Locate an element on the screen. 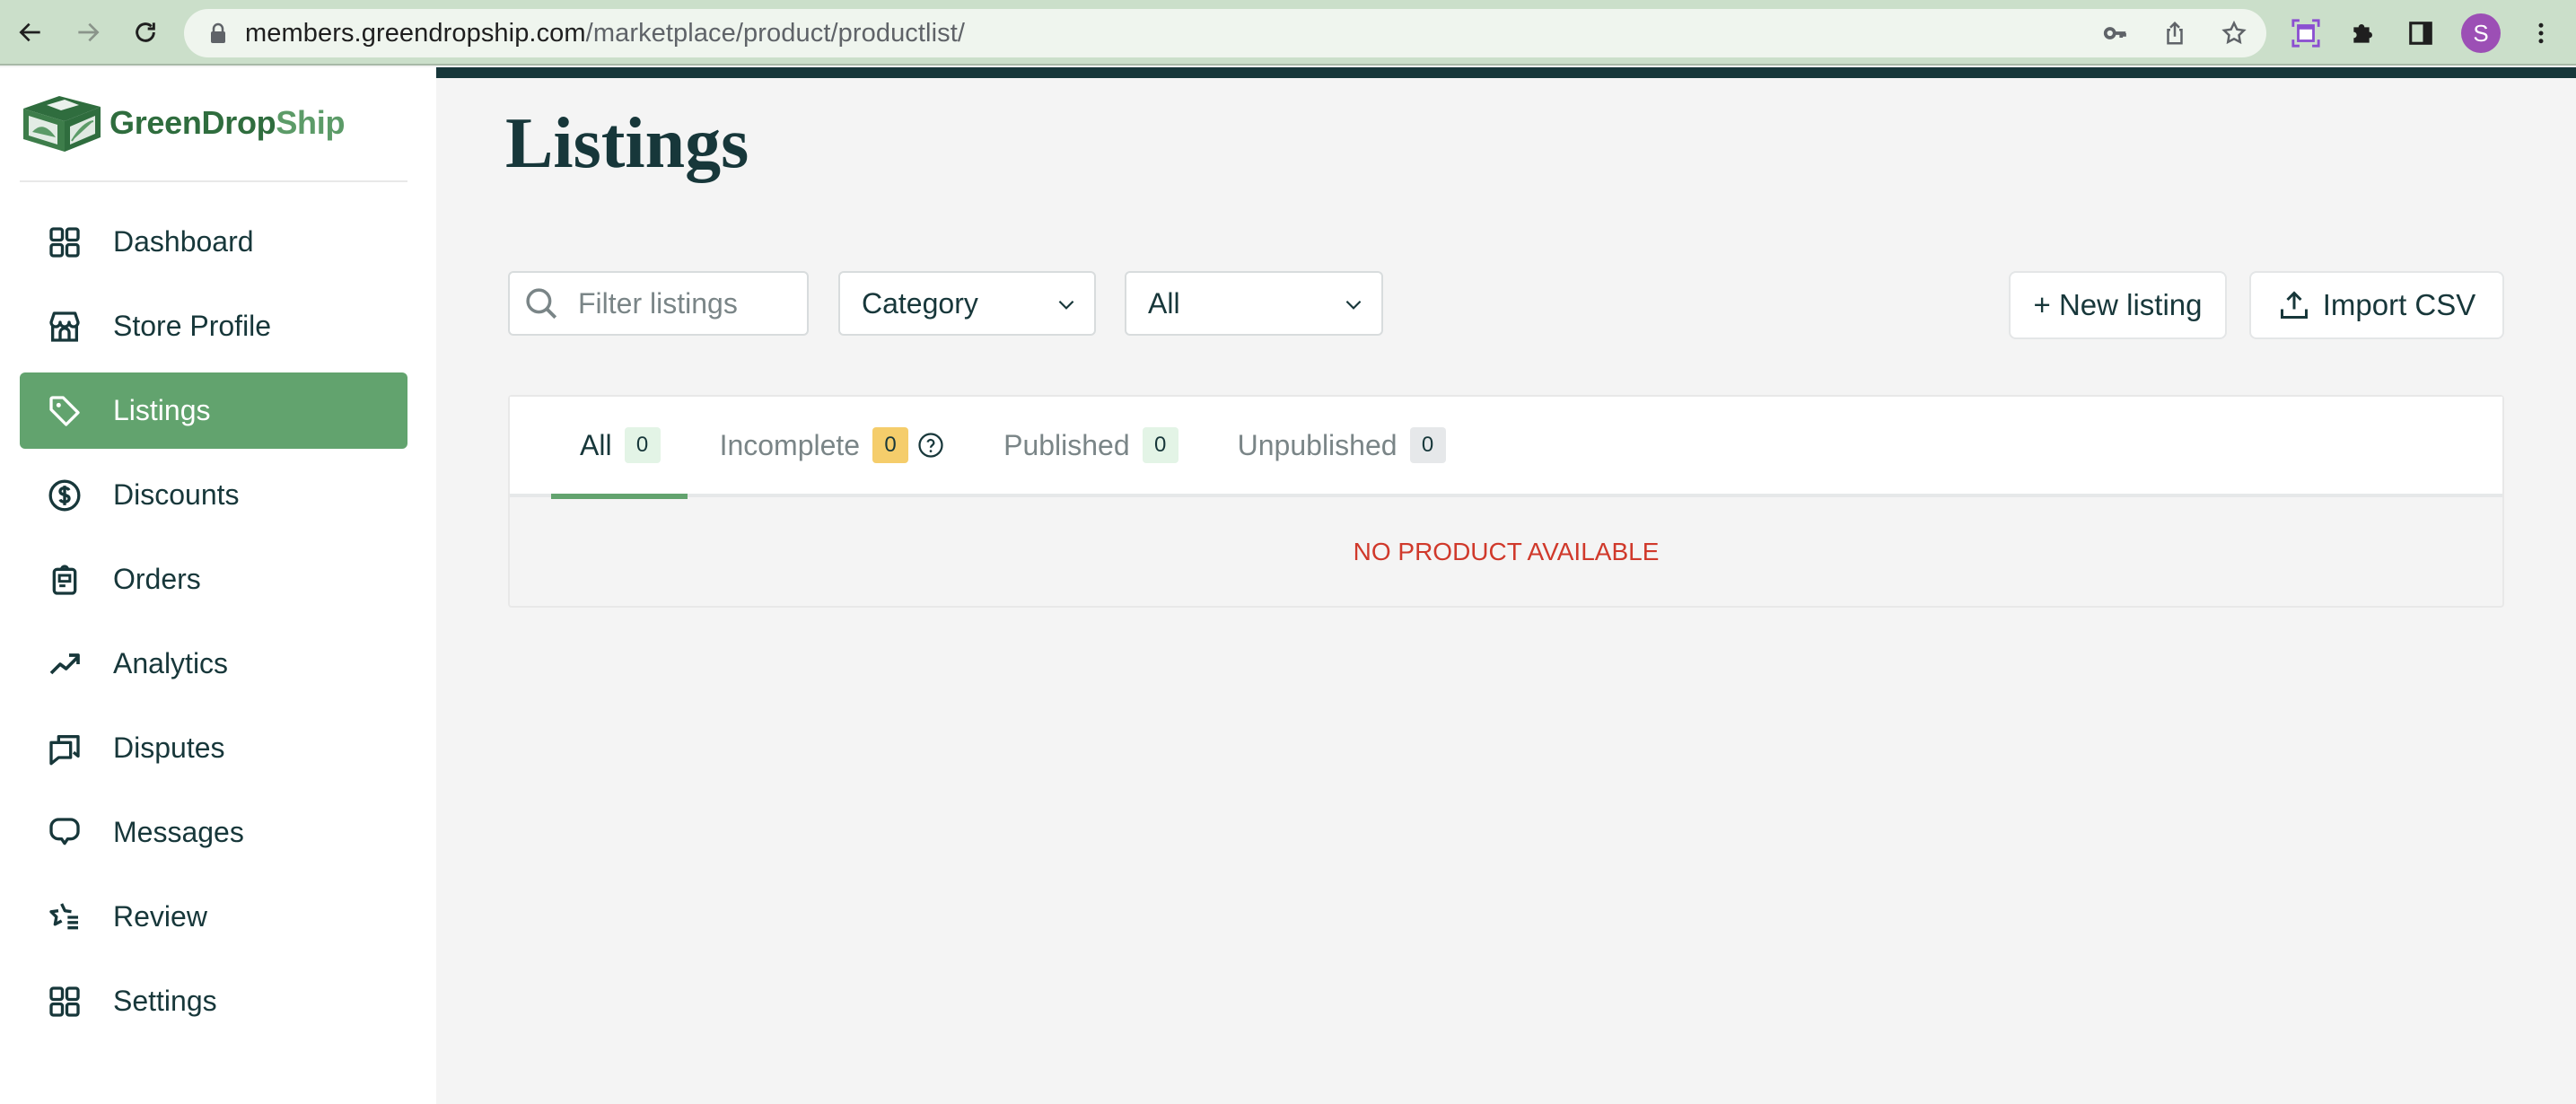 This screenshot has width=2576, height=1104. extensions-icon is located at coordinates (2363, 33).